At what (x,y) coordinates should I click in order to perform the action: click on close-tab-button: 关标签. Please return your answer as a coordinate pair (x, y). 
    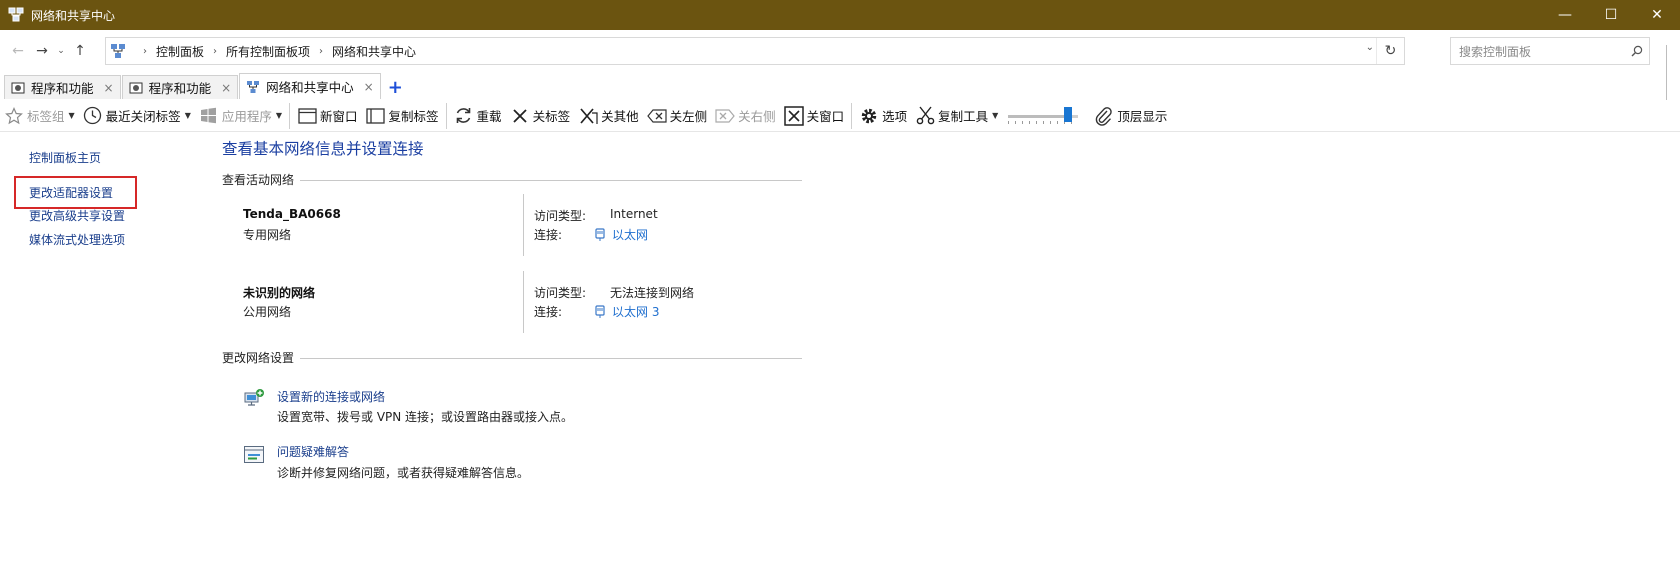
    Looking at the image, I should click on (540, 116).